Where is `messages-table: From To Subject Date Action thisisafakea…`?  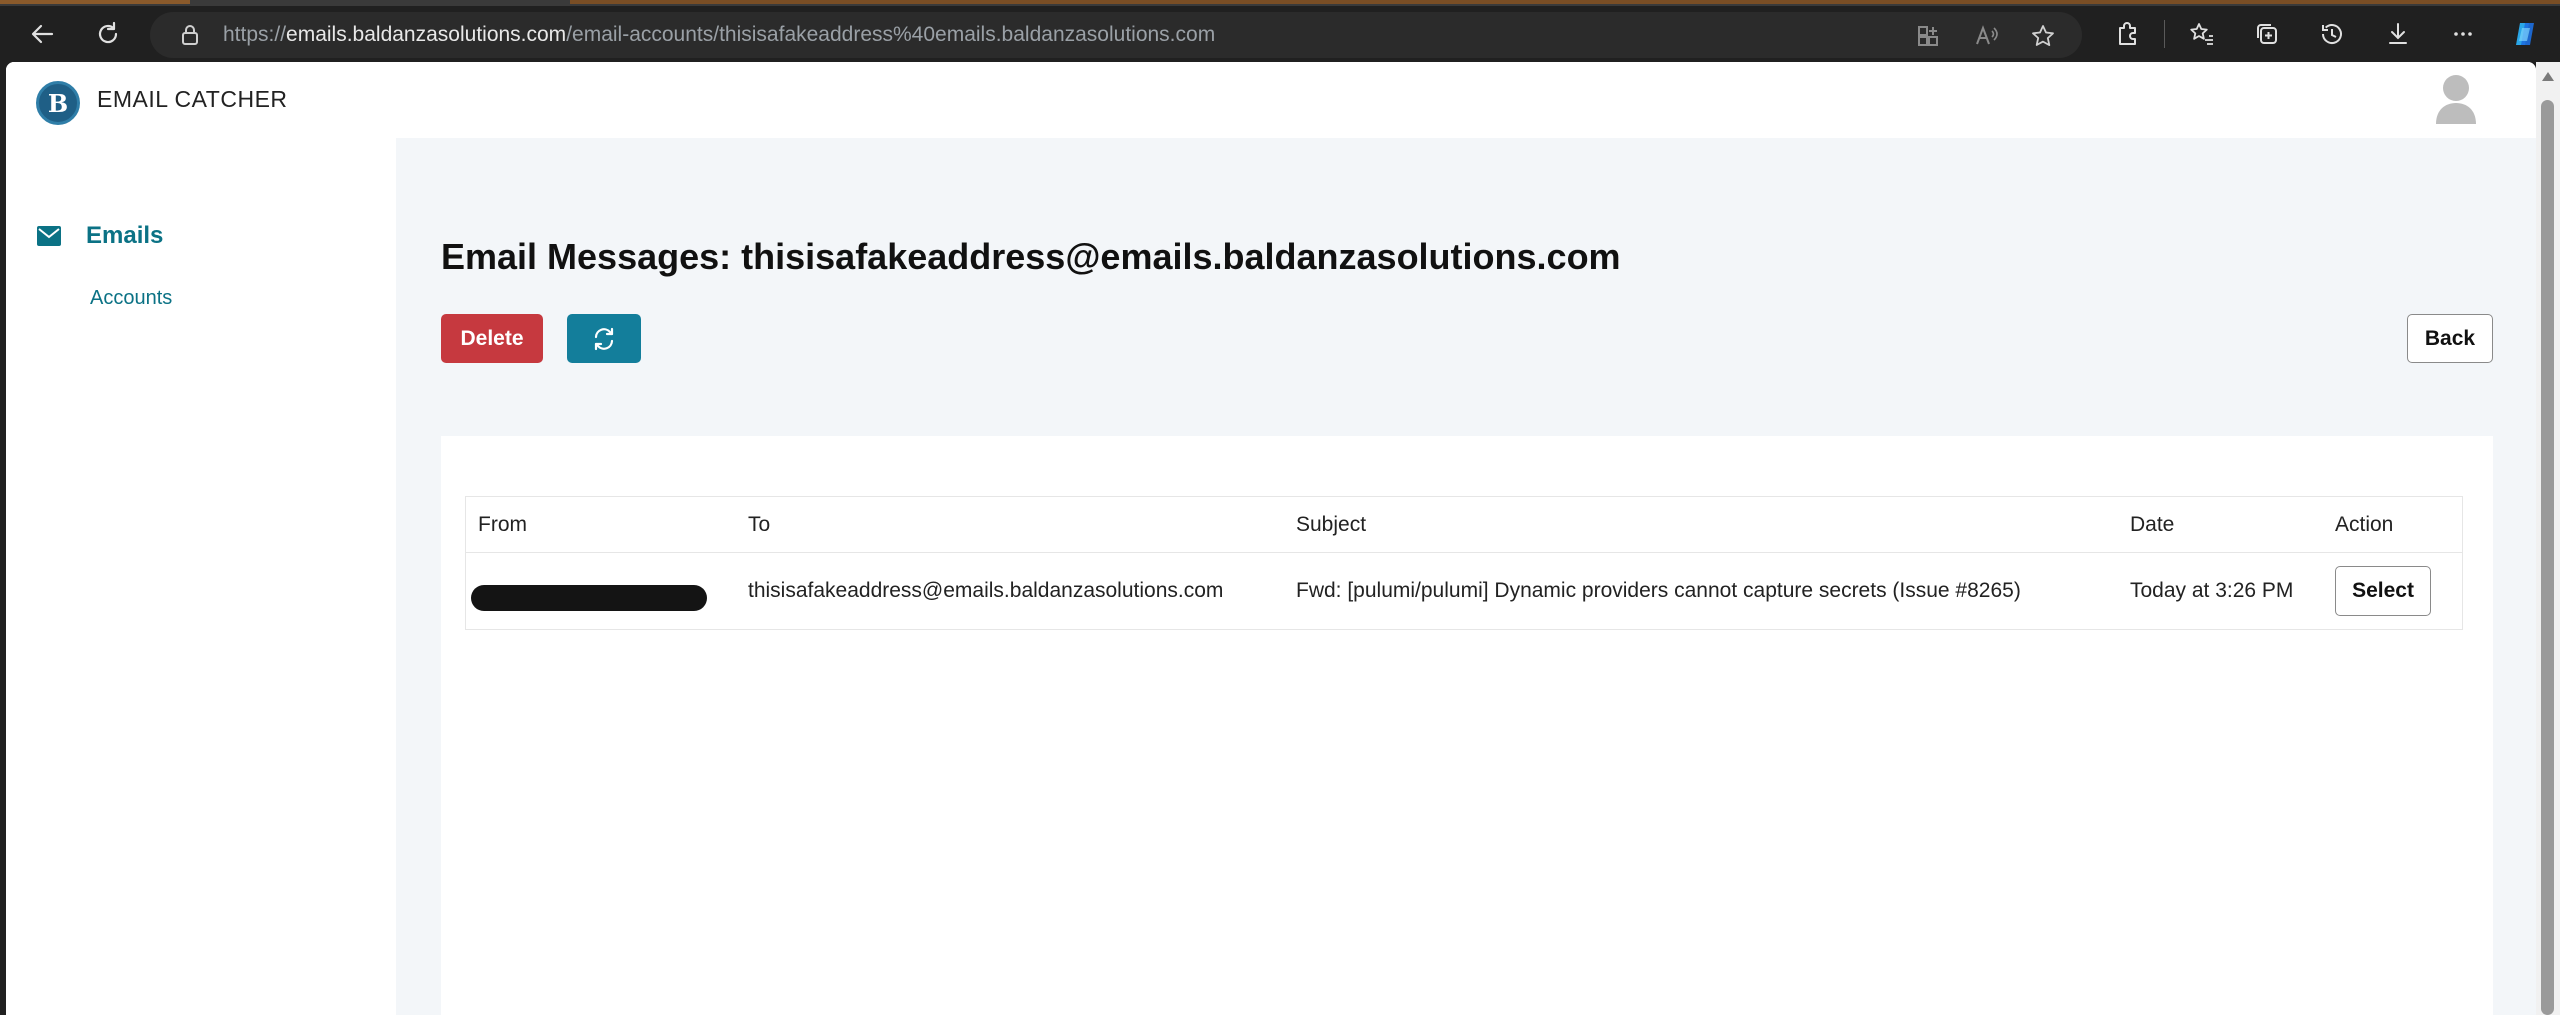
messages-table: From To Subject Date Action thisisafakea… is located at coordinates (1464, 563).